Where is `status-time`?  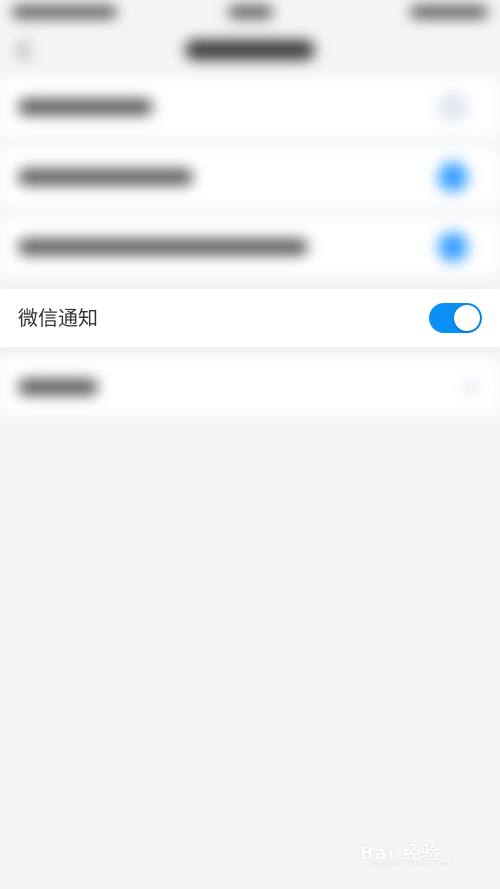
status-time is located at coordinates (250, 12).